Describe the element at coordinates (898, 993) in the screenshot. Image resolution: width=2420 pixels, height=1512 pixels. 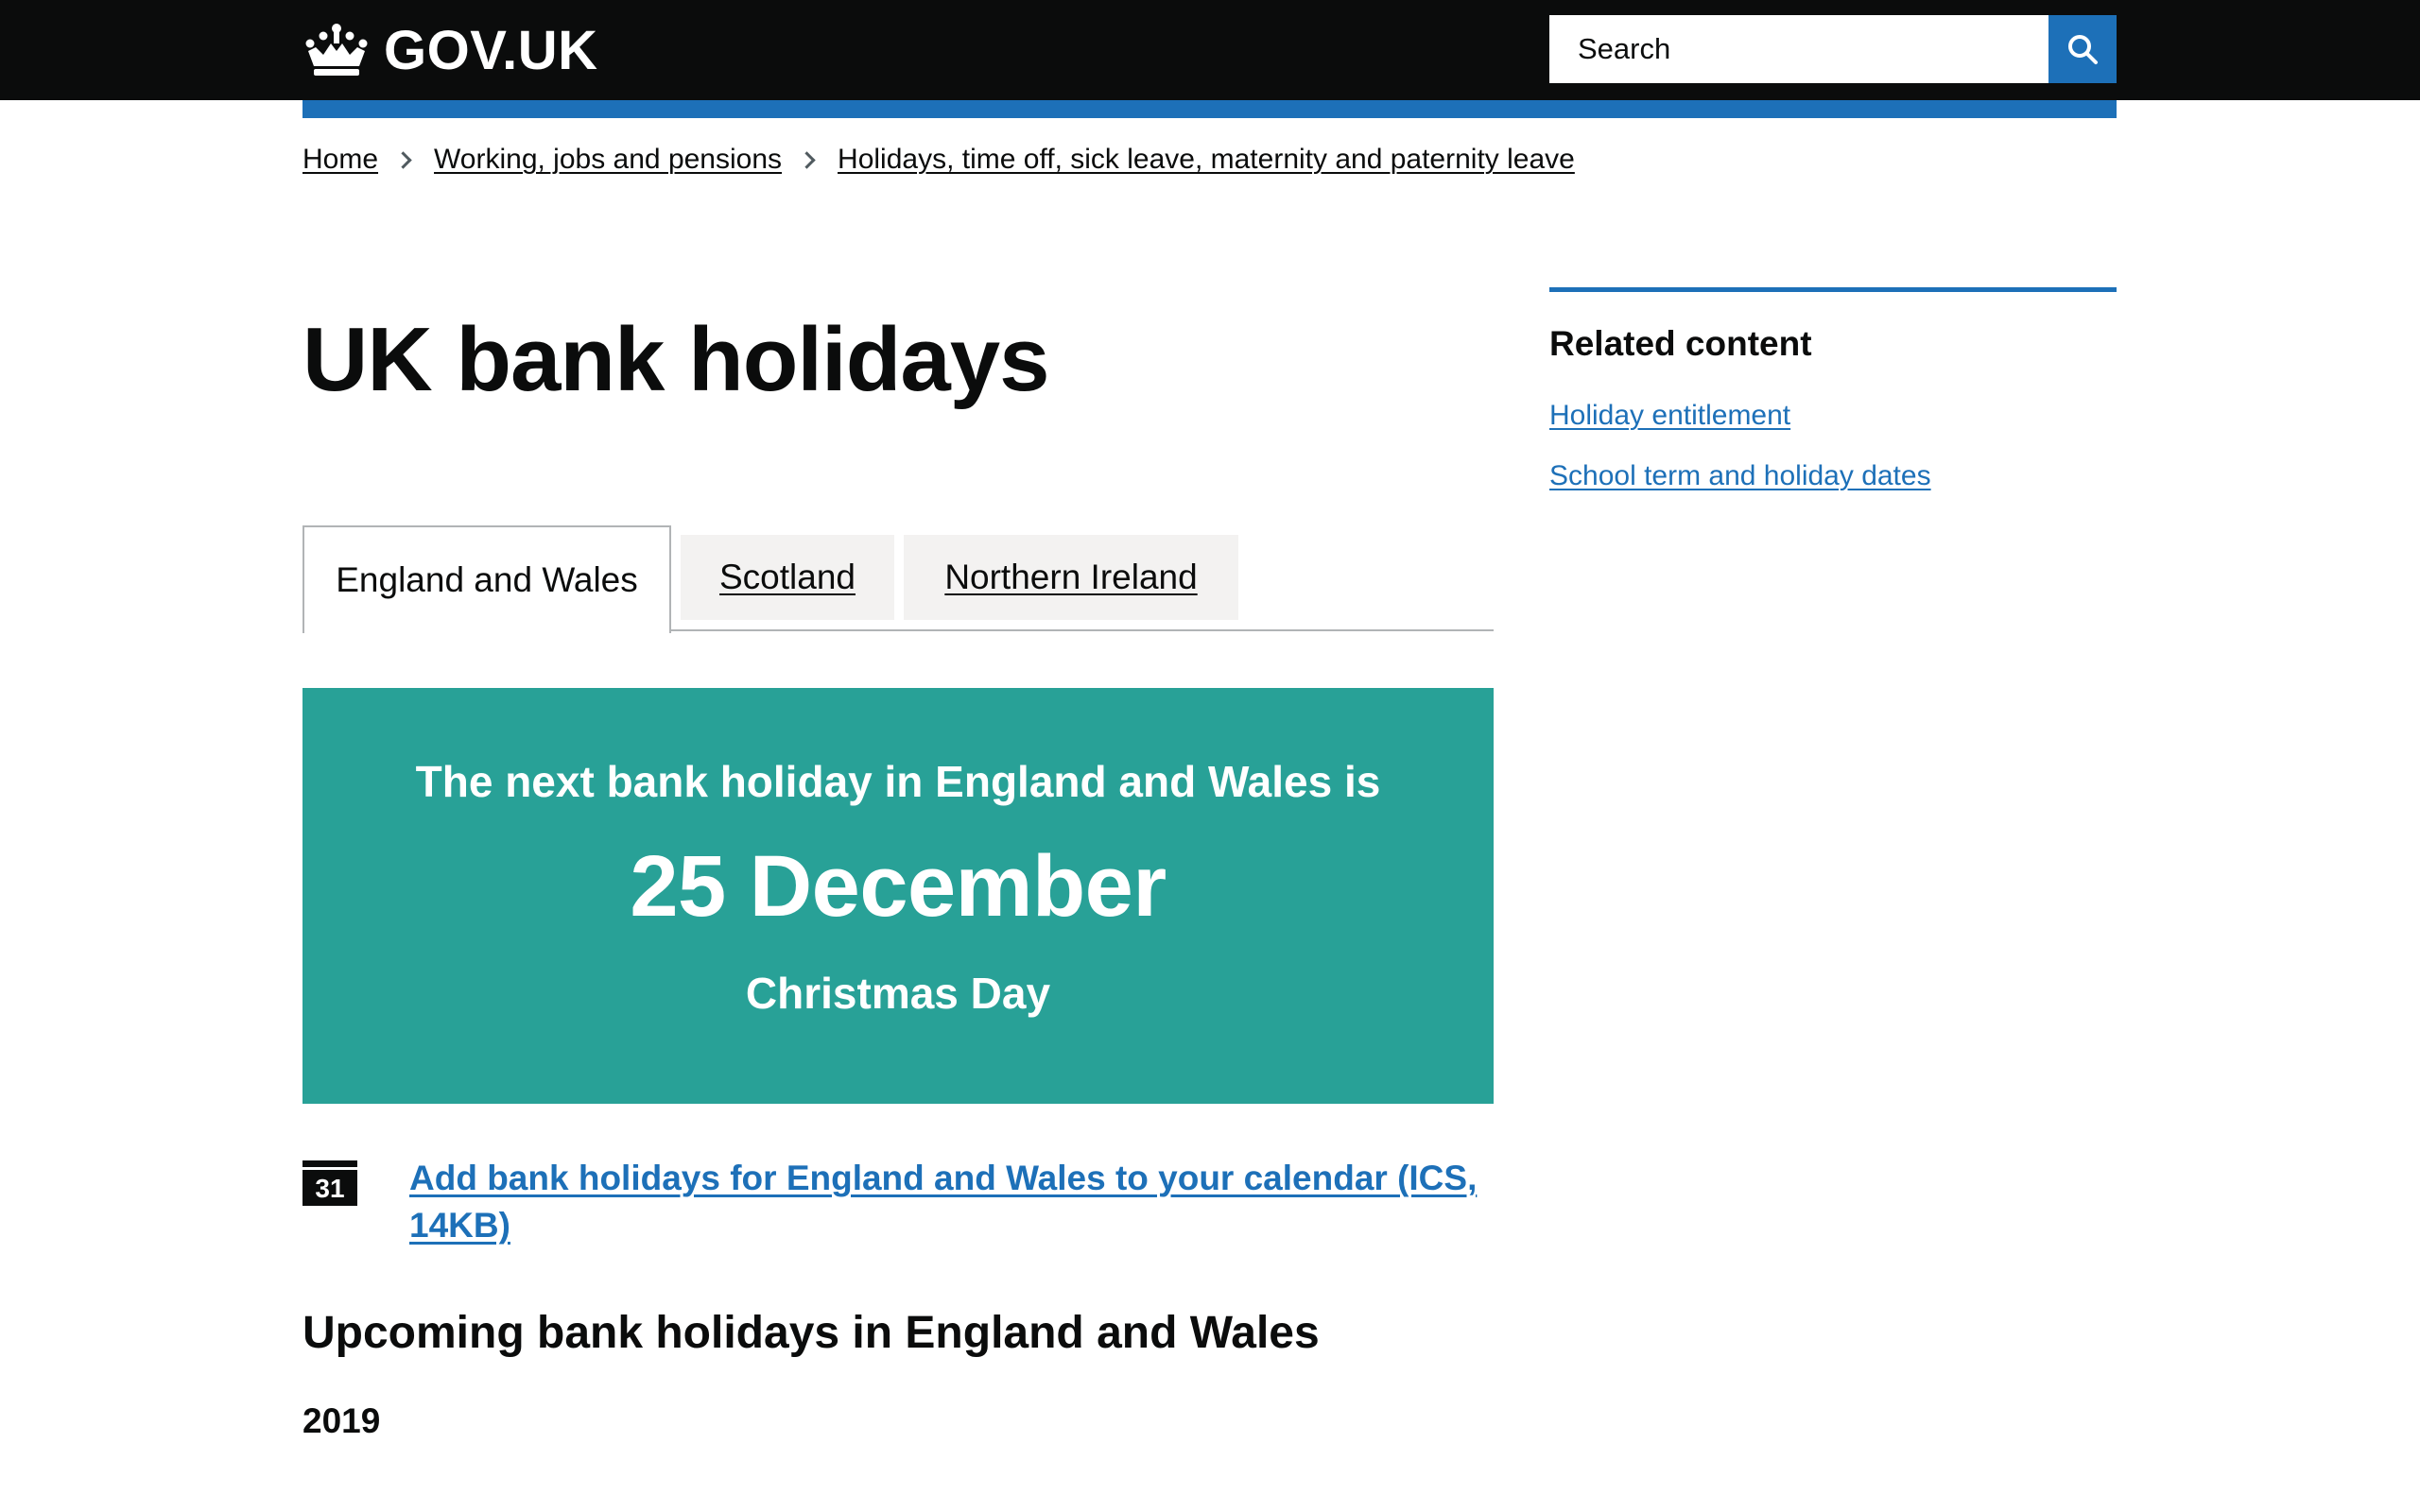
I see `next-holiday-name: Christmas Day` at that location.